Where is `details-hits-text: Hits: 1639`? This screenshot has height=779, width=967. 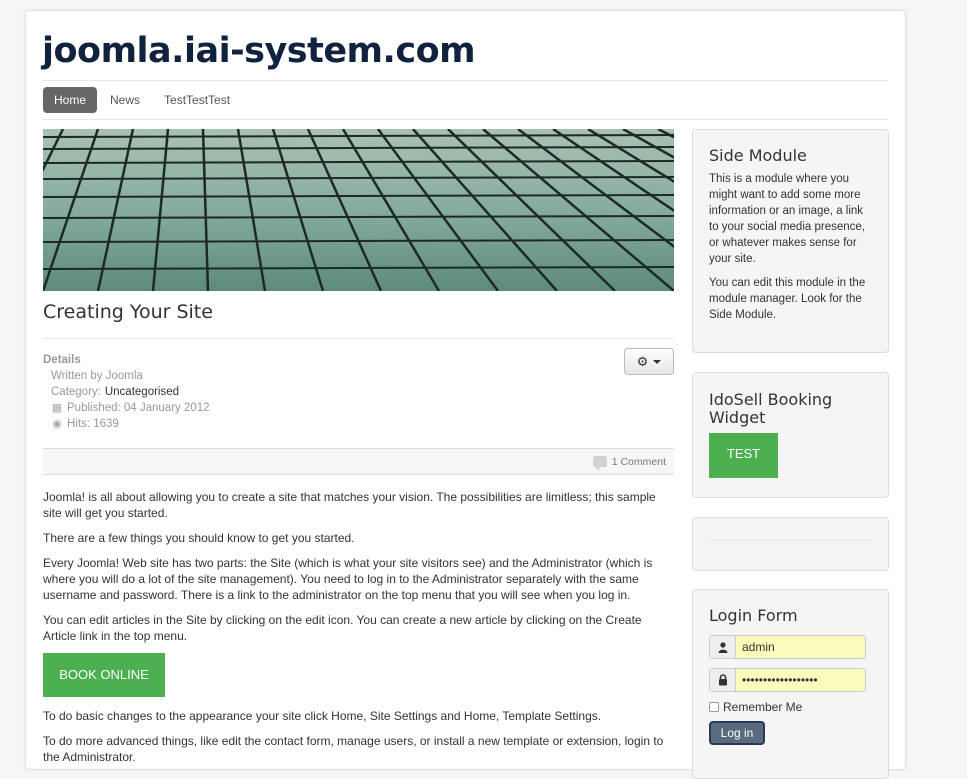 details-hits-text: Hits: 1639 is located at coordinates (93, 424).